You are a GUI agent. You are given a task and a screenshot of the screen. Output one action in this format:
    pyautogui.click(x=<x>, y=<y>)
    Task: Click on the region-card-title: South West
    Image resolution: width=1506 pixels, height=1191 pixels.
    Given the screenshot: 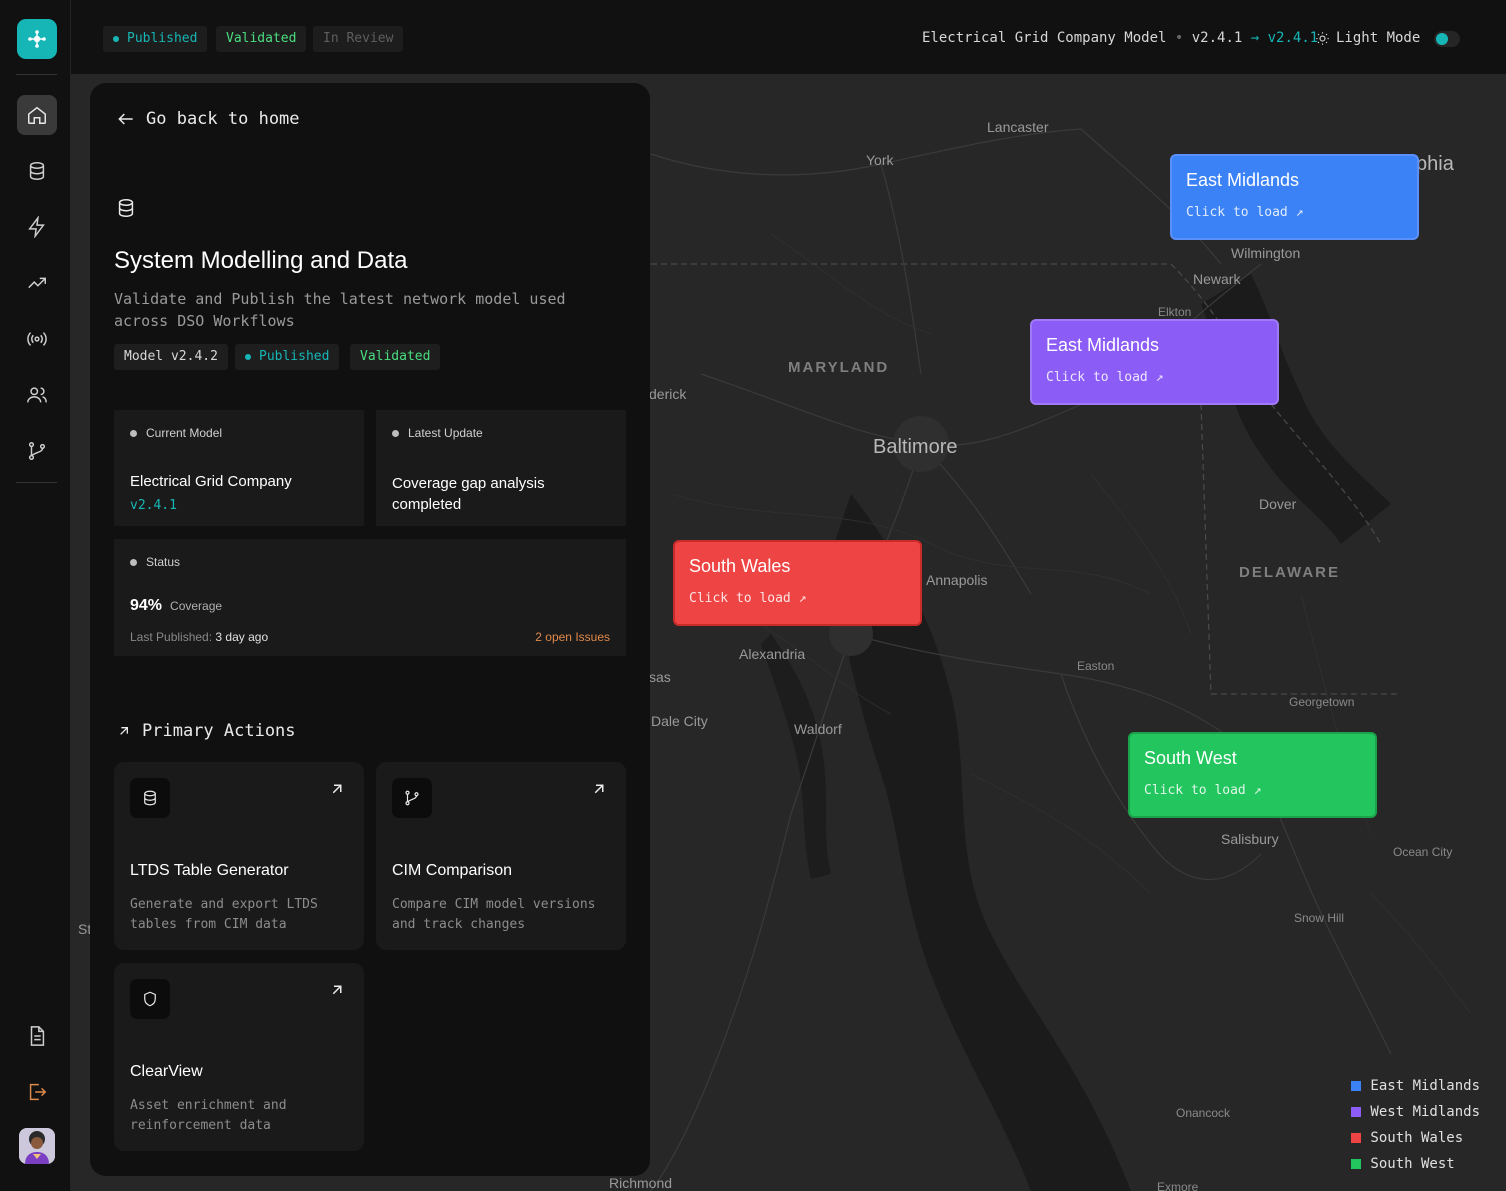 What is the action you would take?
    pyautogui.click(x=1190, y=758)
    